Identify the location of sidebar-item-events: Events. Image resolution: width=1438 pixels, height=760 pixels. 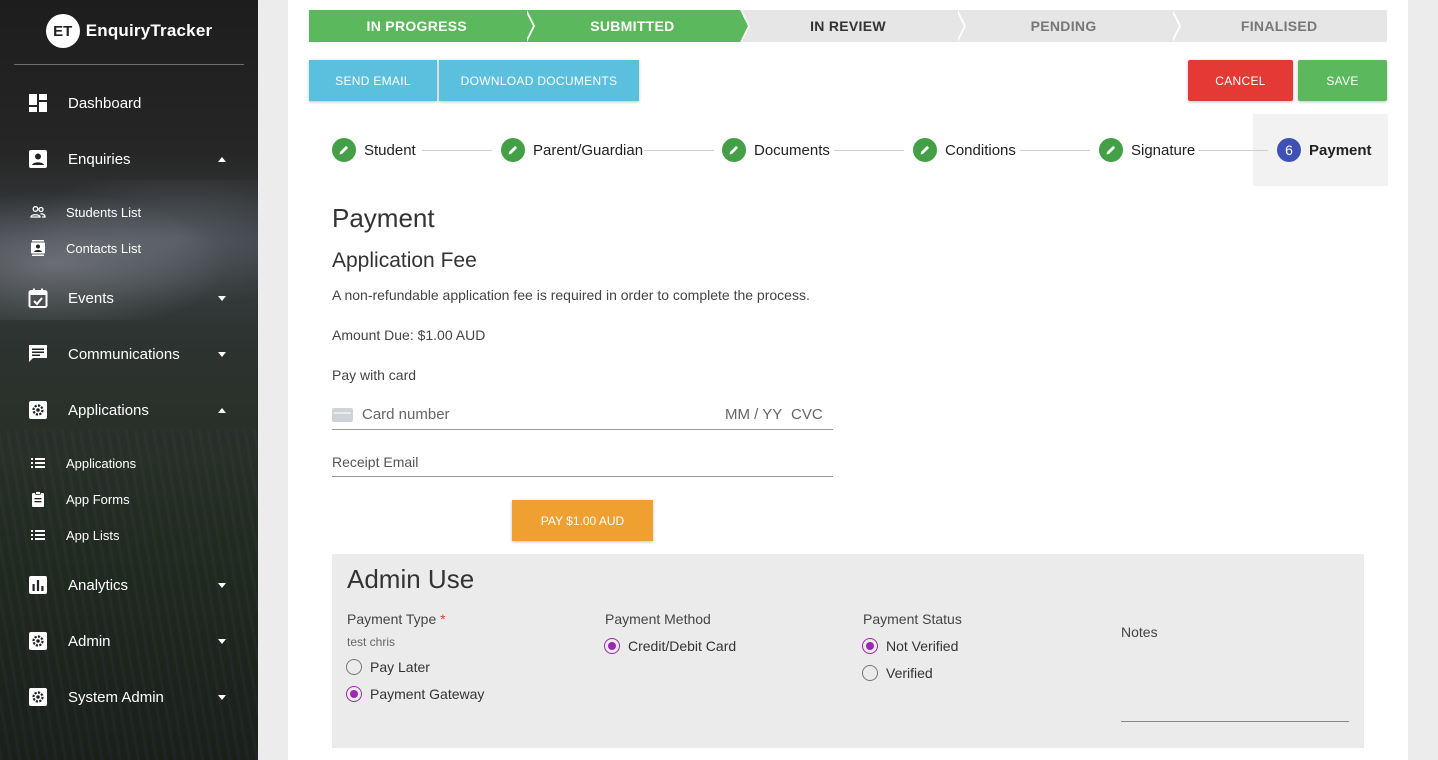
(129, 298).